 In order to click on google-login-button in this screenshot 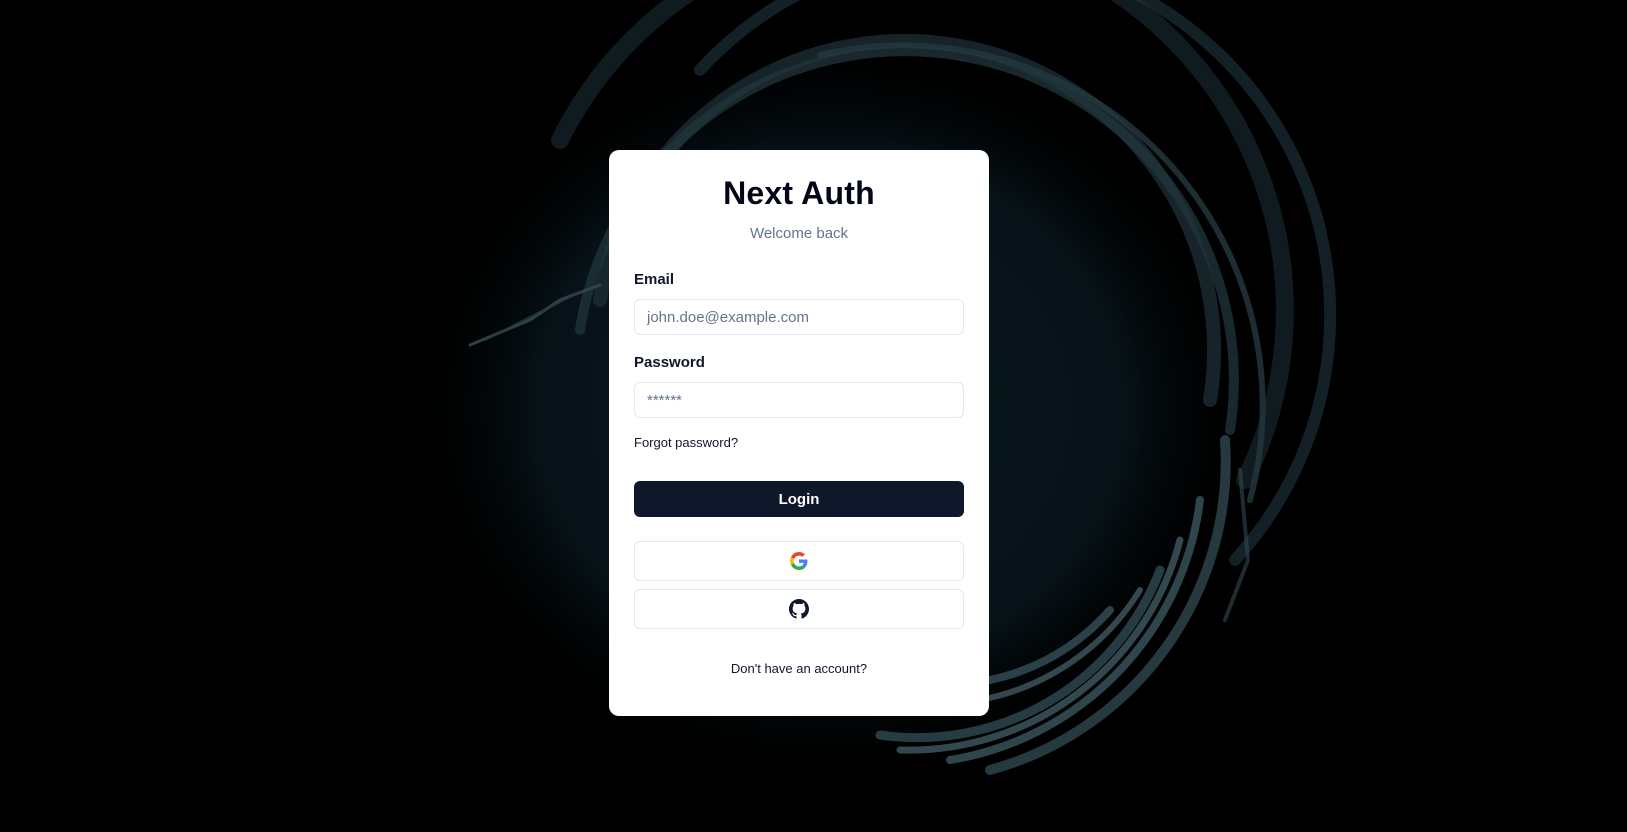, I will do `click(799, 561)`.